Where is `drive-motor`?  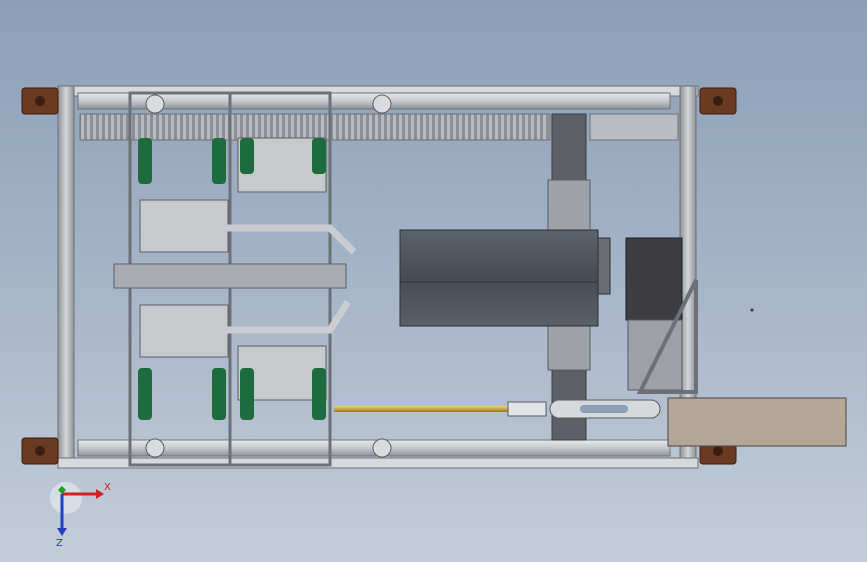 drive-motor is located at coordinates (499, 278).